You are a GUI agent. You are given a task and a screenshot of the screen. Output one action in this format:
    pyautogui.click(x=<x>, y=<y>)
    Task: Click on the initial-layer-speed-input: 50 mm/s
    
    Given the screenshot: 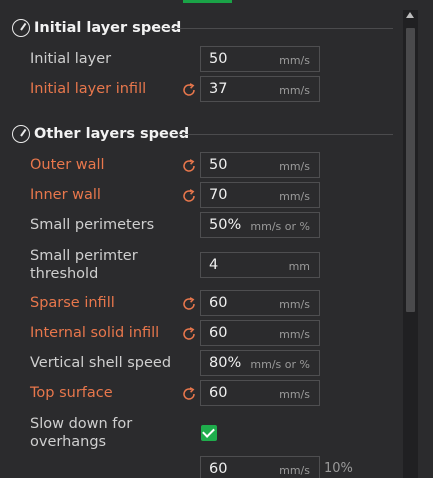 What is the action you would take?
    pyautogui.click(x=260, y=59)
    